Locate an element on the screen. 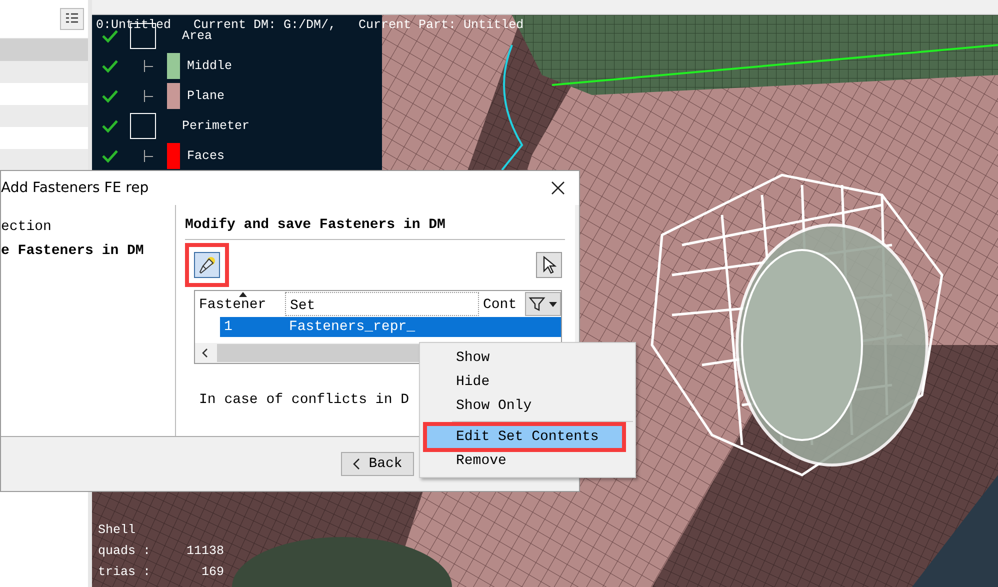 Image resolution: width=998 pixels, height=587 pixels. table-row: 1 Fasteners_repr_ is located at coordinates (390, 327).